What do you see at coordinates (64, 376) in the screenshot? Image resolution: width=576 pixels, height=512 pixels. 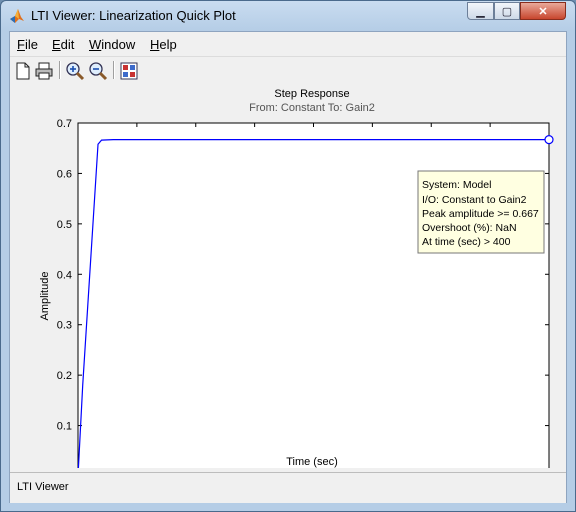 I see `y-tick-label: 0.2` at bounding box center [64, 376].